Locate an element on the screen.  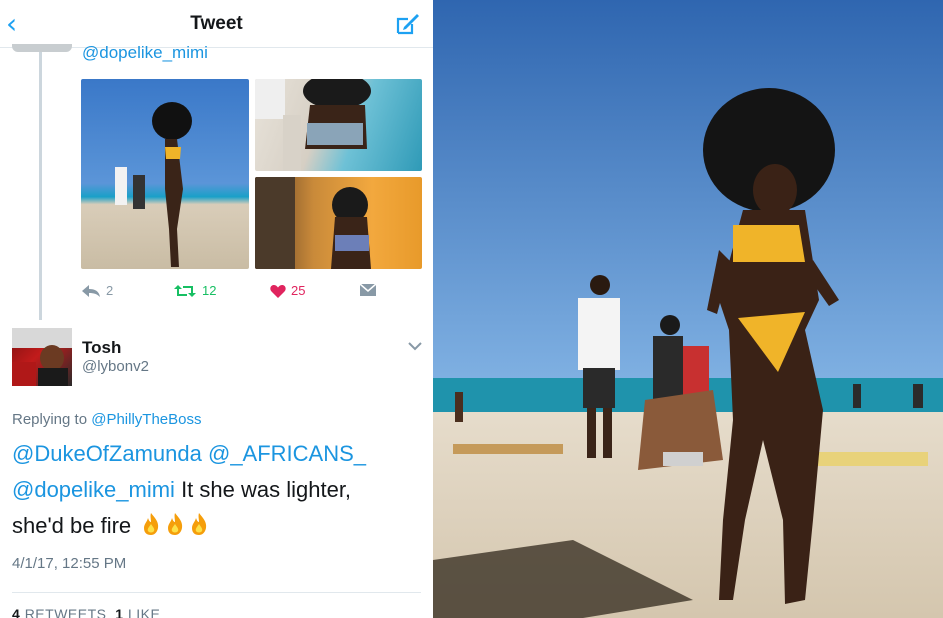
replying-prefix: Replying to is located at coordinates (50, 419).